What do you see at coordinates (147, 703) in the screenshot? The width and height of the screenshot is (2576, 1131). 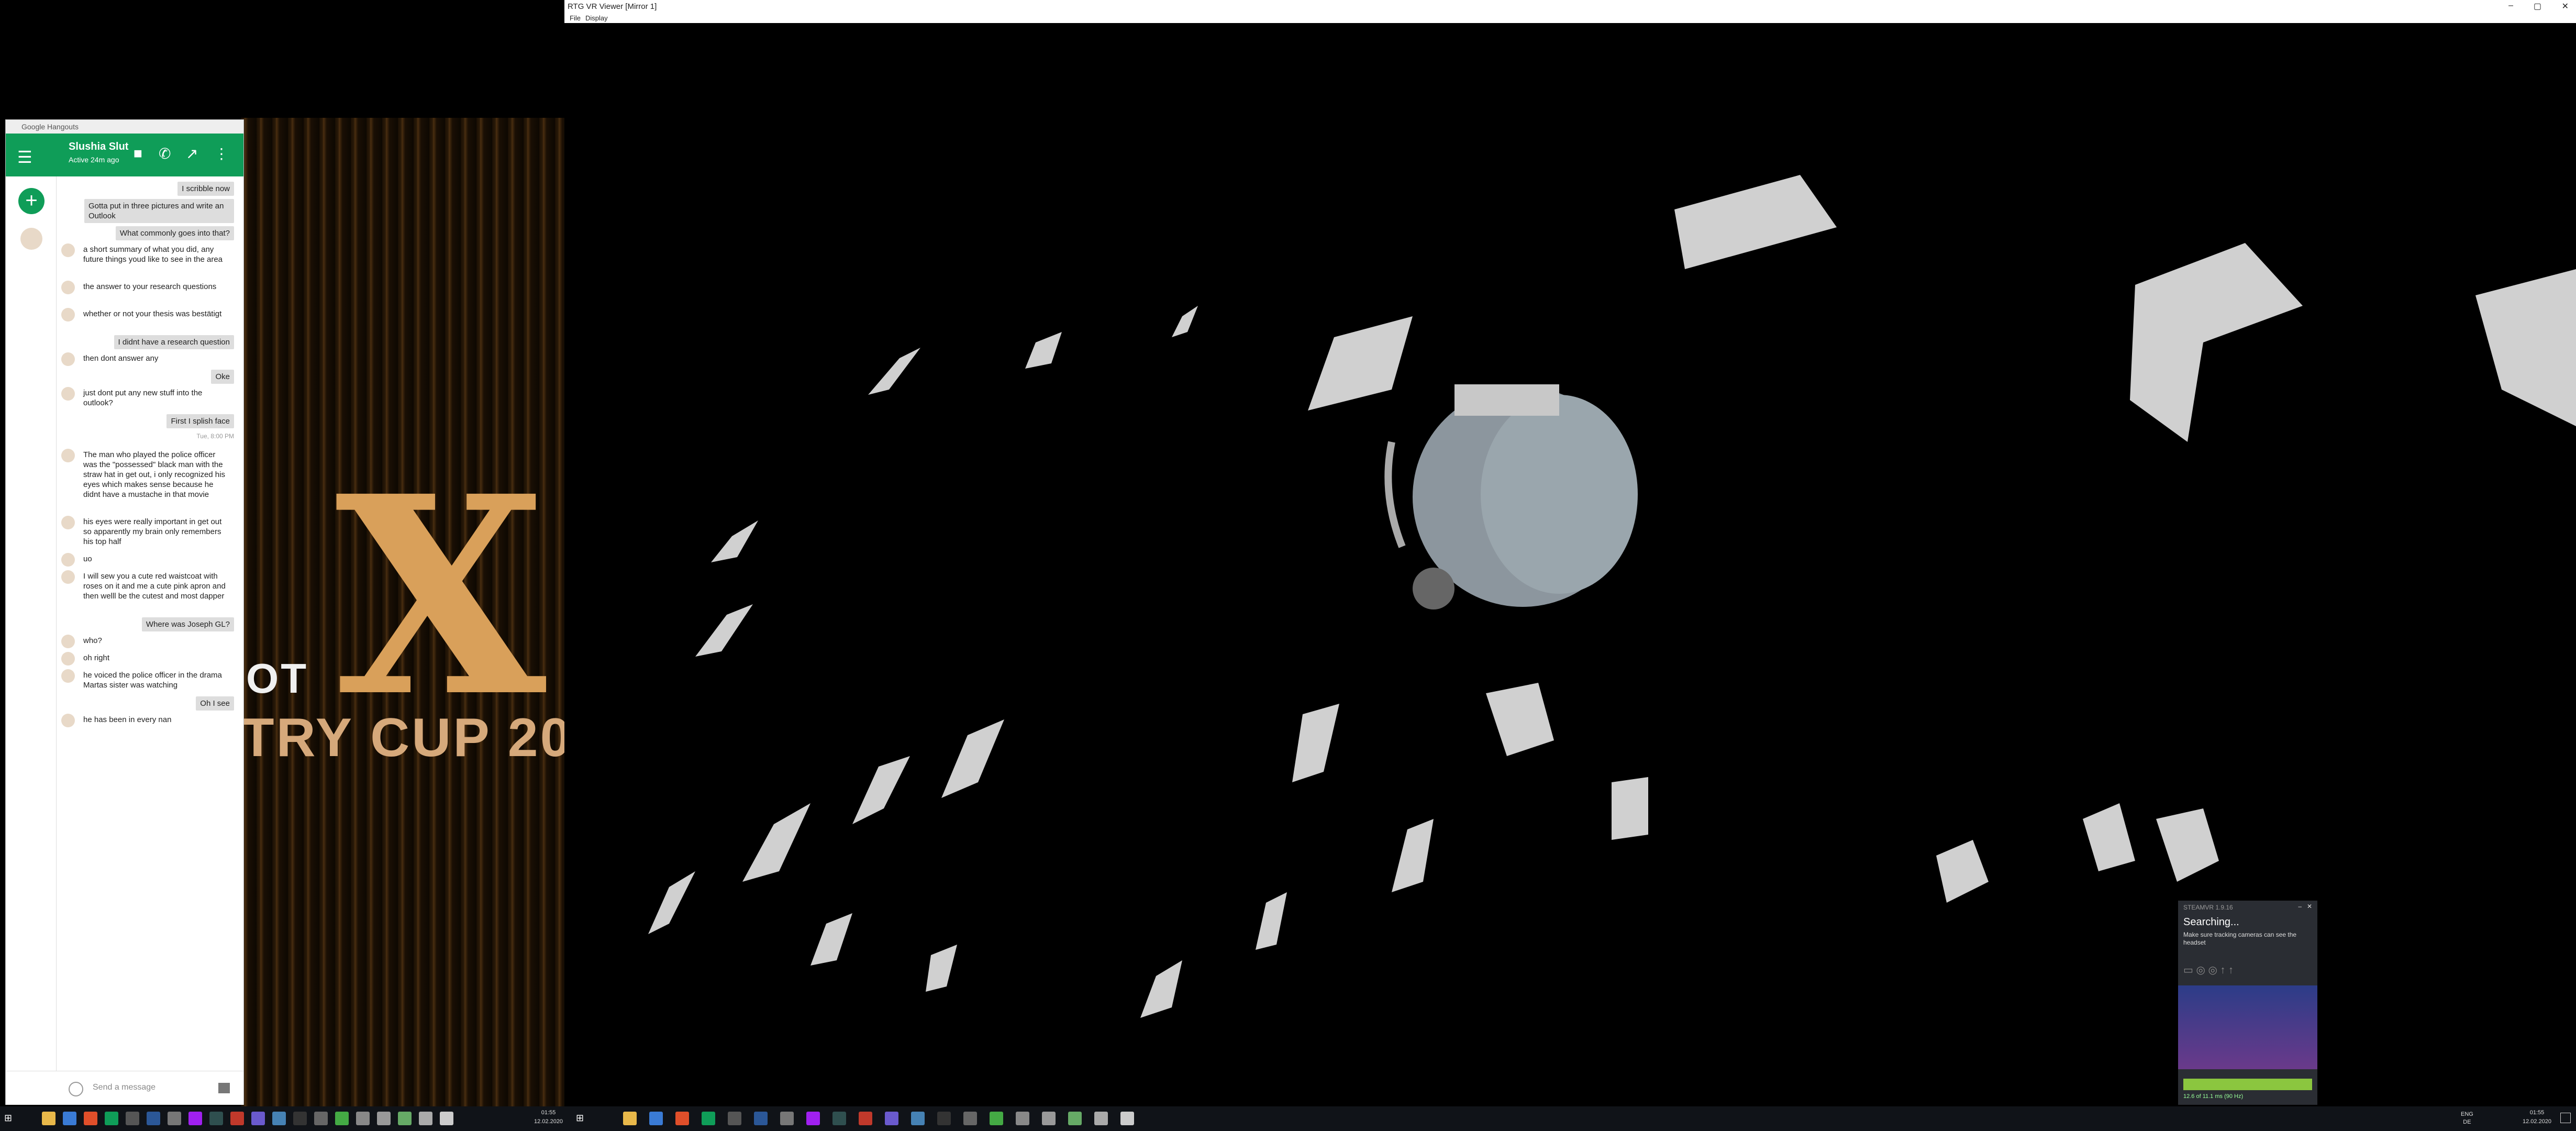 I see `message-row: Oh I see` at bounding box center [147, 703].